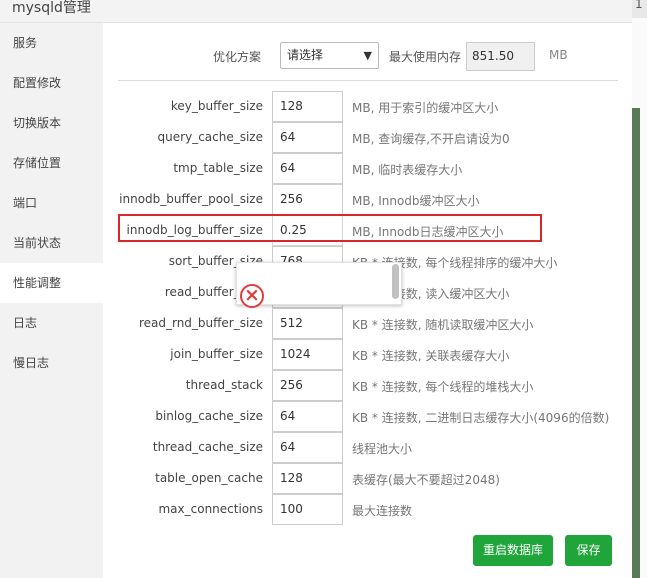 This screenshot has height=578, width=647. I want to click on param-desc: MB, 用于索引的缓冲区大小, so click(425, 108).